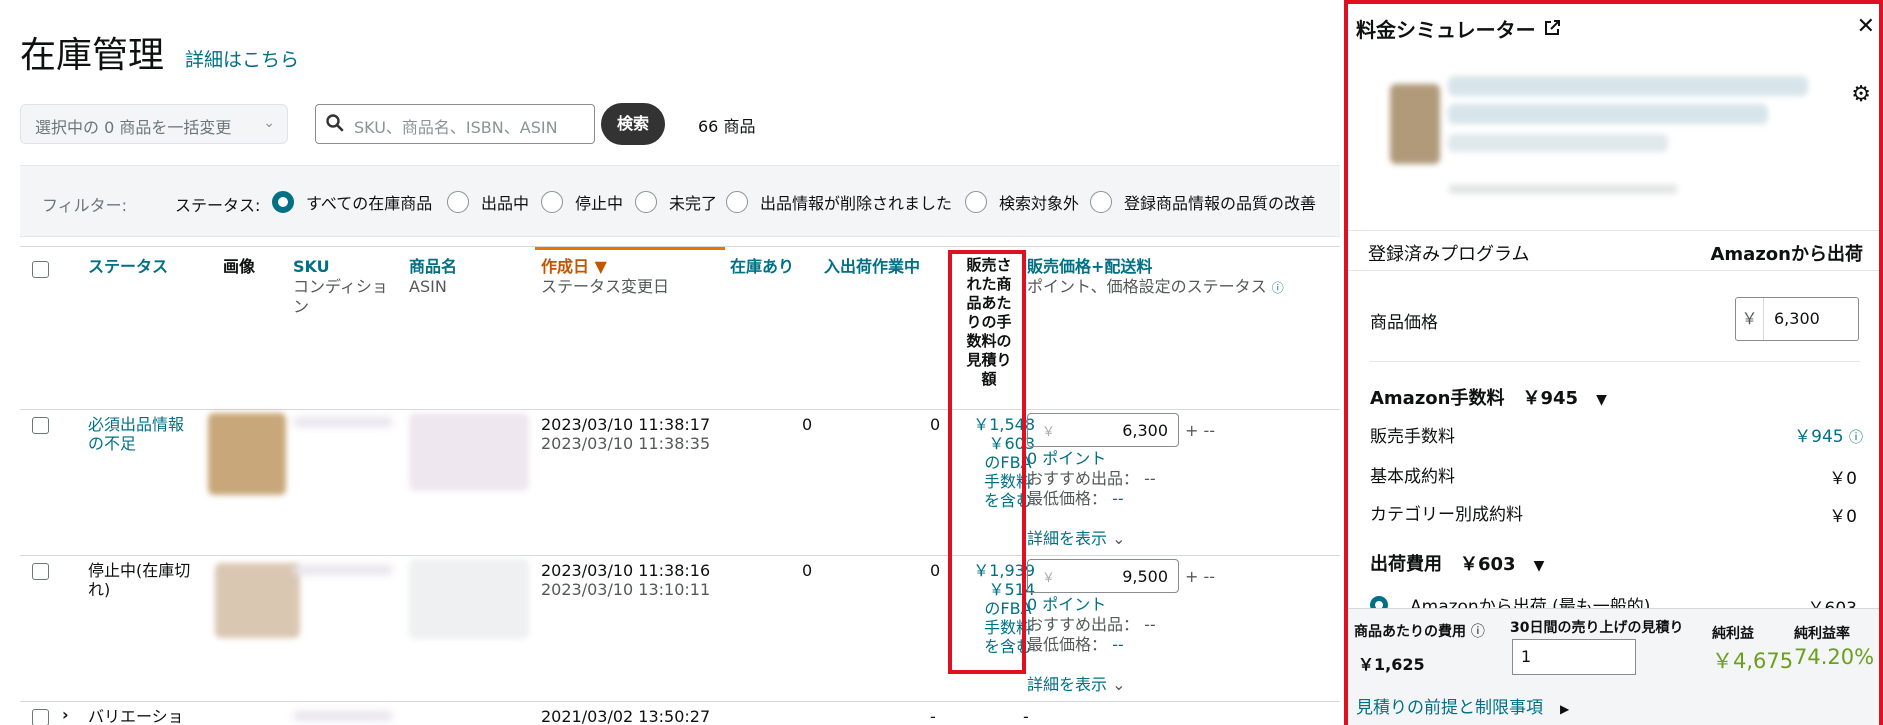  What do you see at coordinates (343, 287) in the screenshot?
I see `header-sku: SKU コンディション` at bounding box center [343, 287].